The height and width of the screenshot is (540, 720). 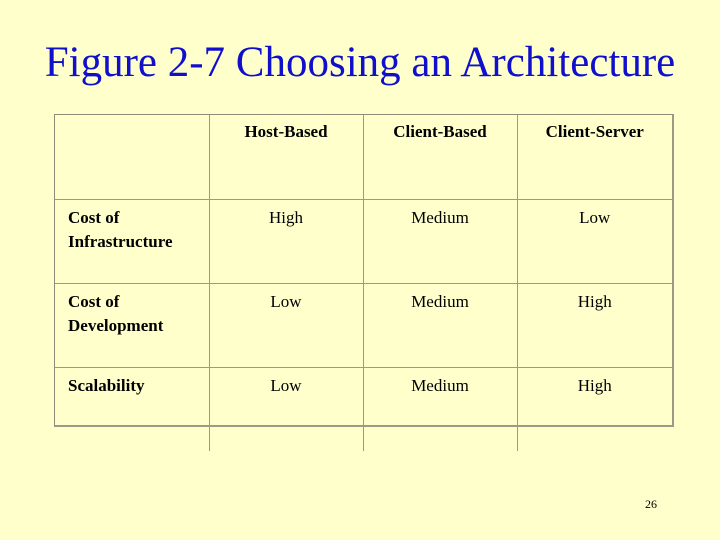 What do you see at coordinates (132, 157) in the screenshot?
I see `corner-cell` at bounding box center [132, 157].